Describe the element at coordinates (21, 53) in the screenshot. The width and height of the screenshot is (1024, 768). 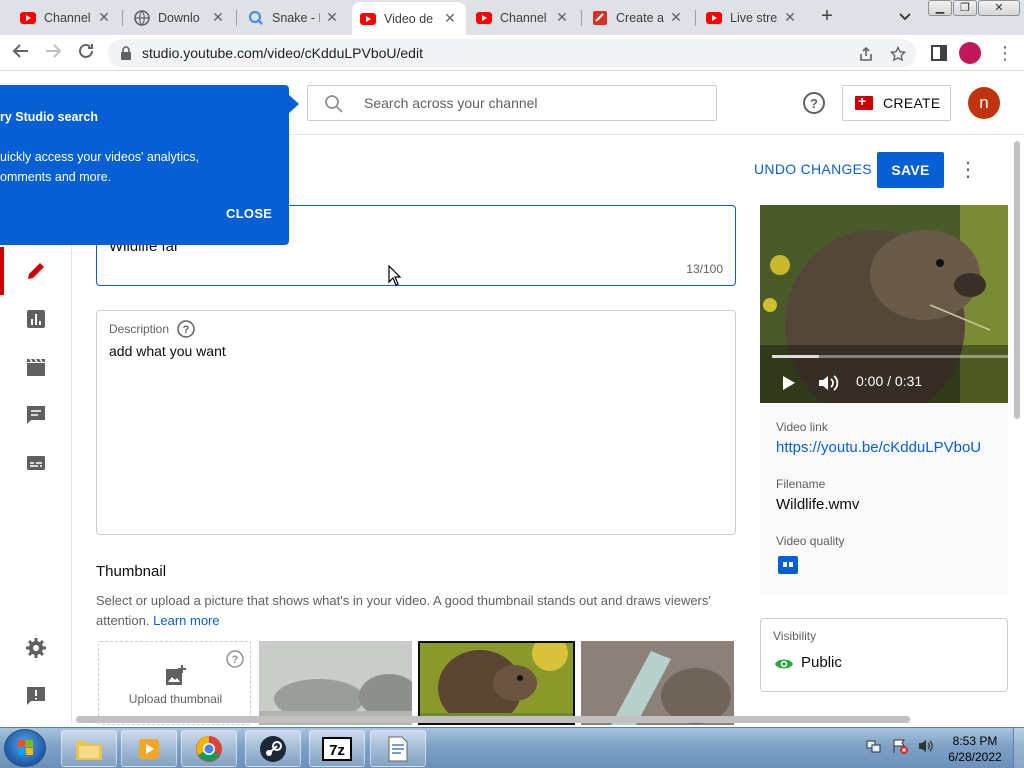
I see `back-arrow-icon` at that location.